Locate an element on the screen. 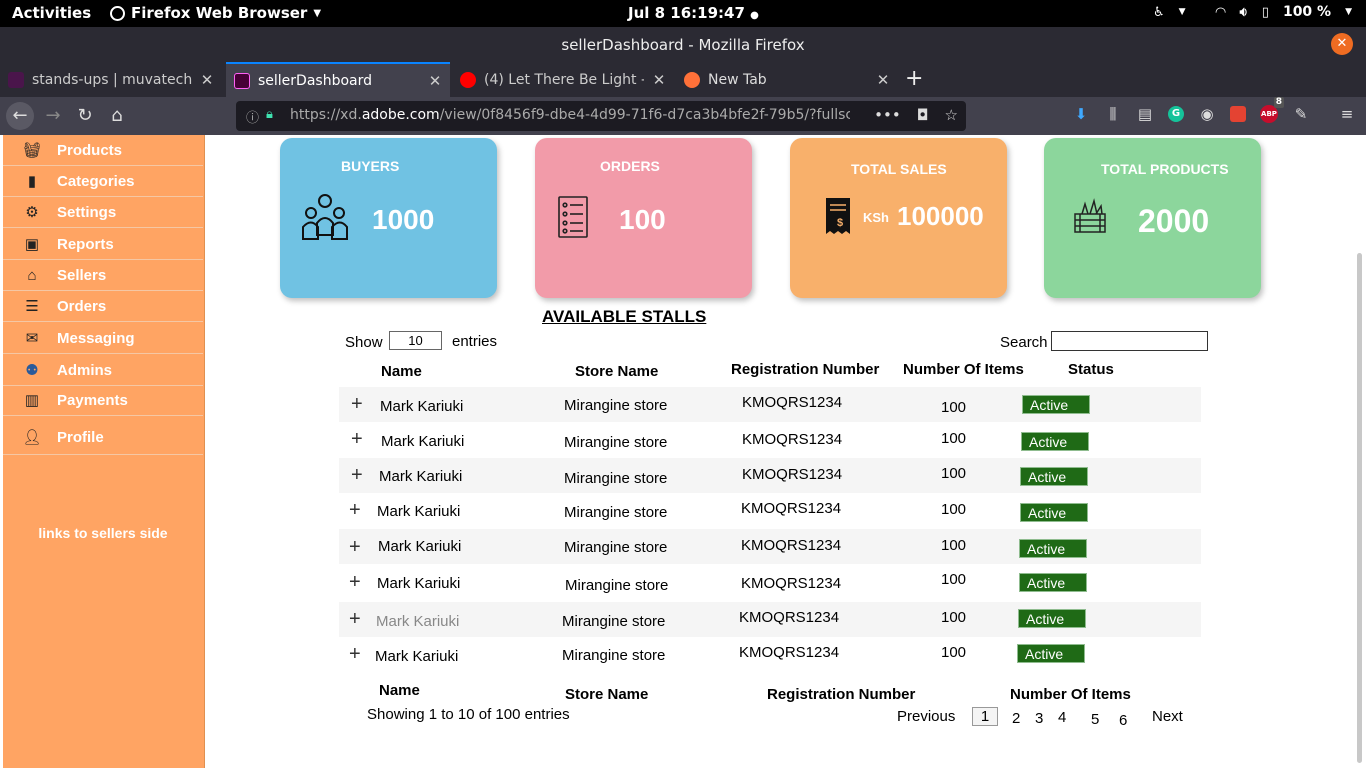 The width and height of the screenshot is (1366, 768). reload-button: ↻ is located at coordinates (85, 116).